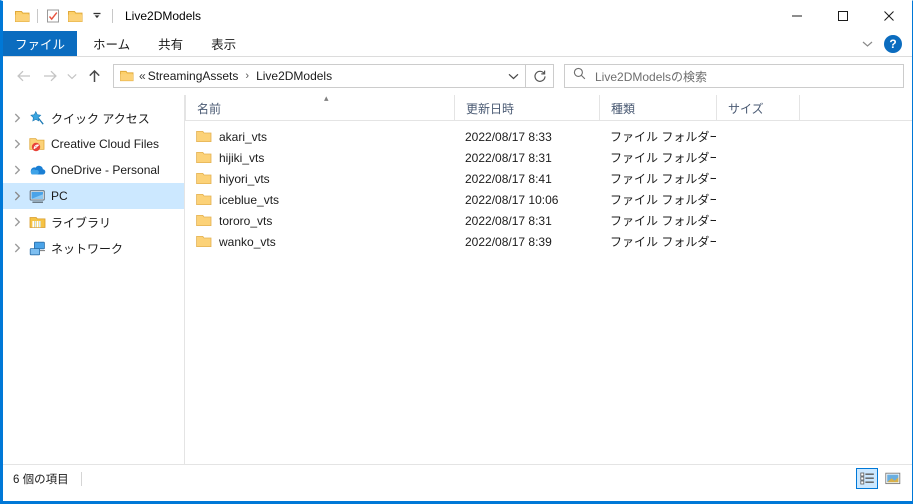 The image size is (913, 504). What do you see at coordinates (37, 222) in the screenshot?
I see `libraries-icon` at bounding box center [37, 222].